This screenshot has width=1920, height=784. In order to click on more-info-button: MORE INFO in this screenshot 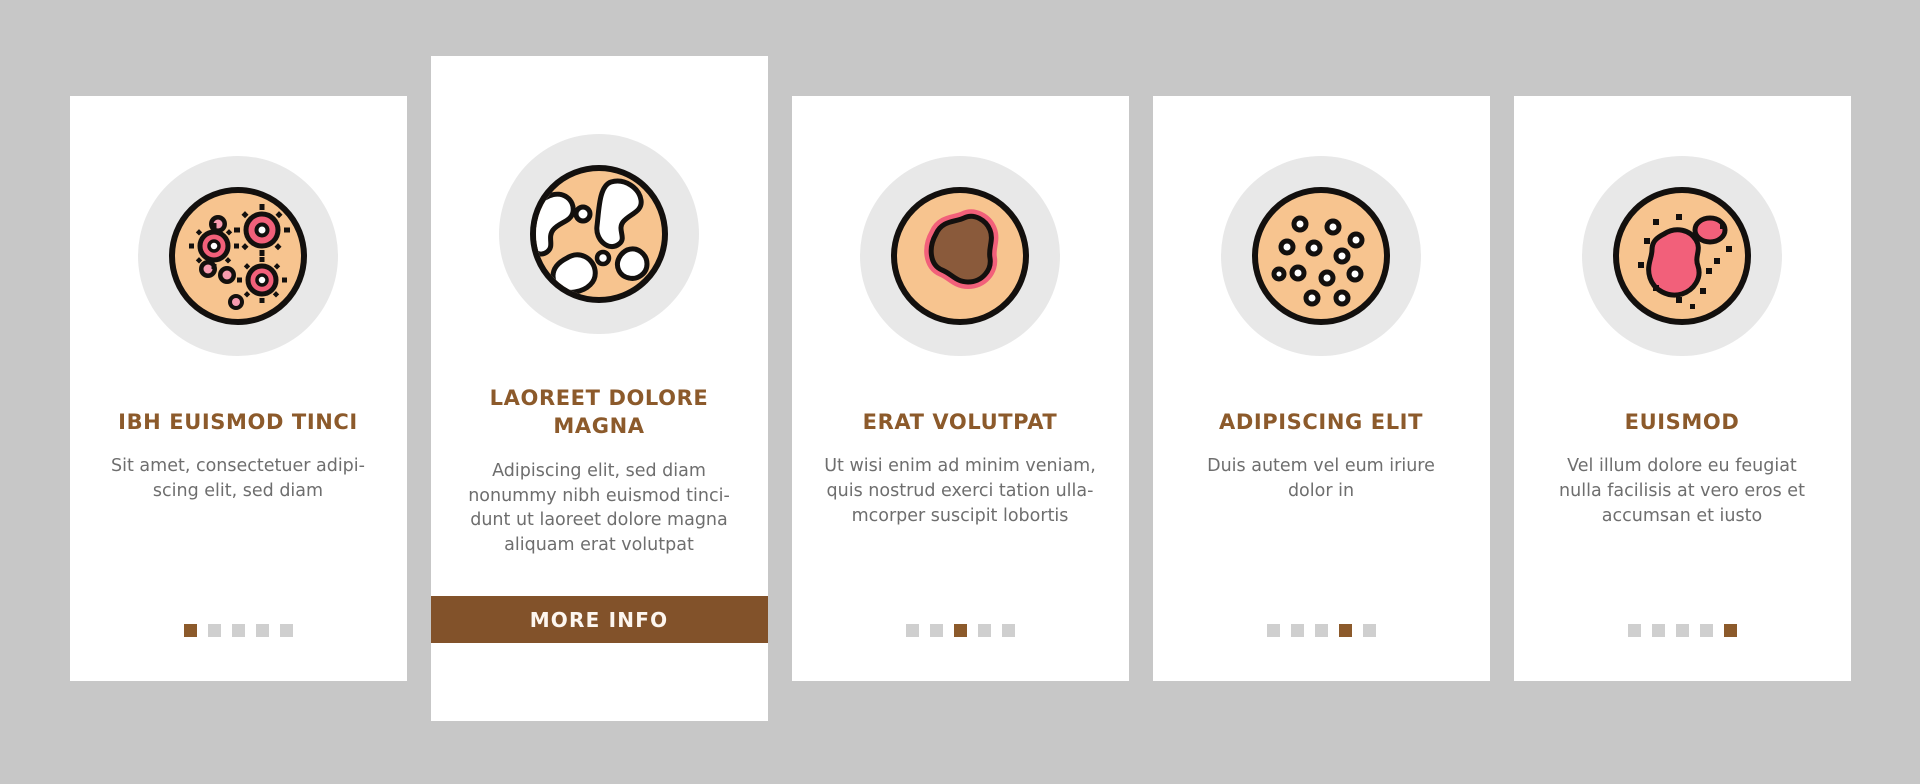, I will do `click(599, 619)`.